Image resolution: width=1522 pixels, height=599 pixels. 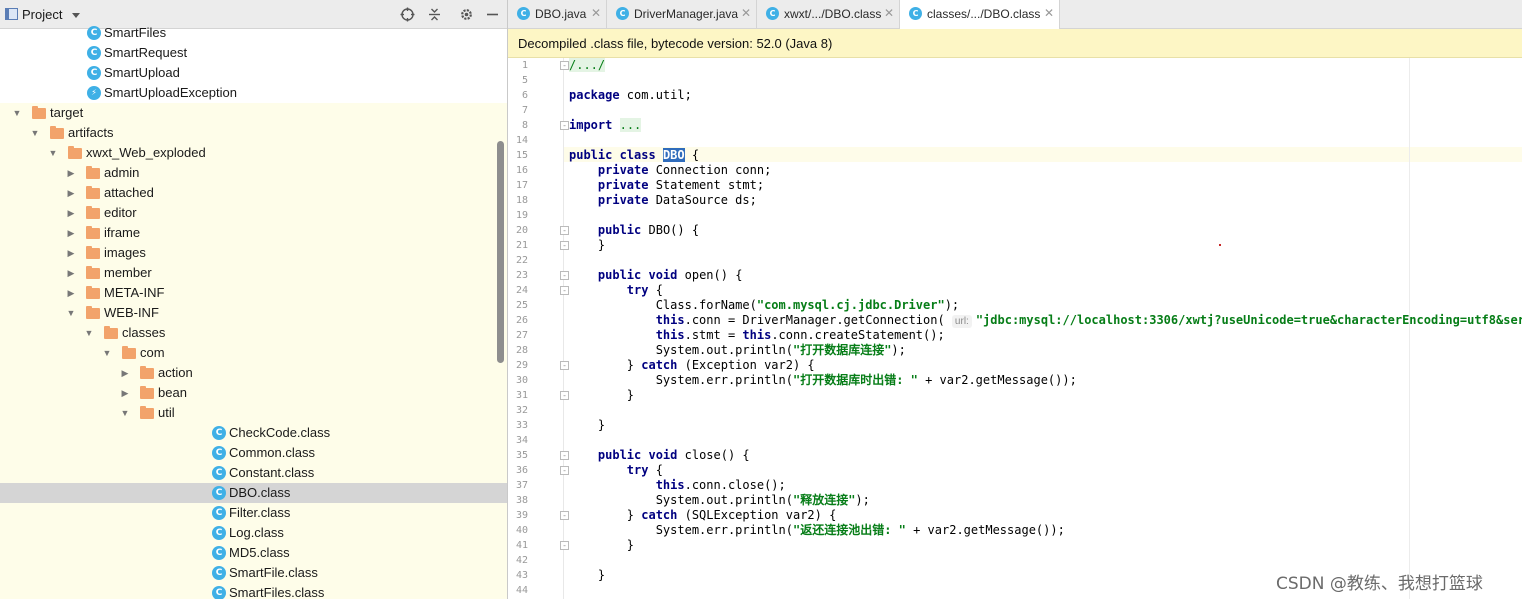 I want to click on tree-file: ⚡ SmartUploadException, so click(x=254, y=93).